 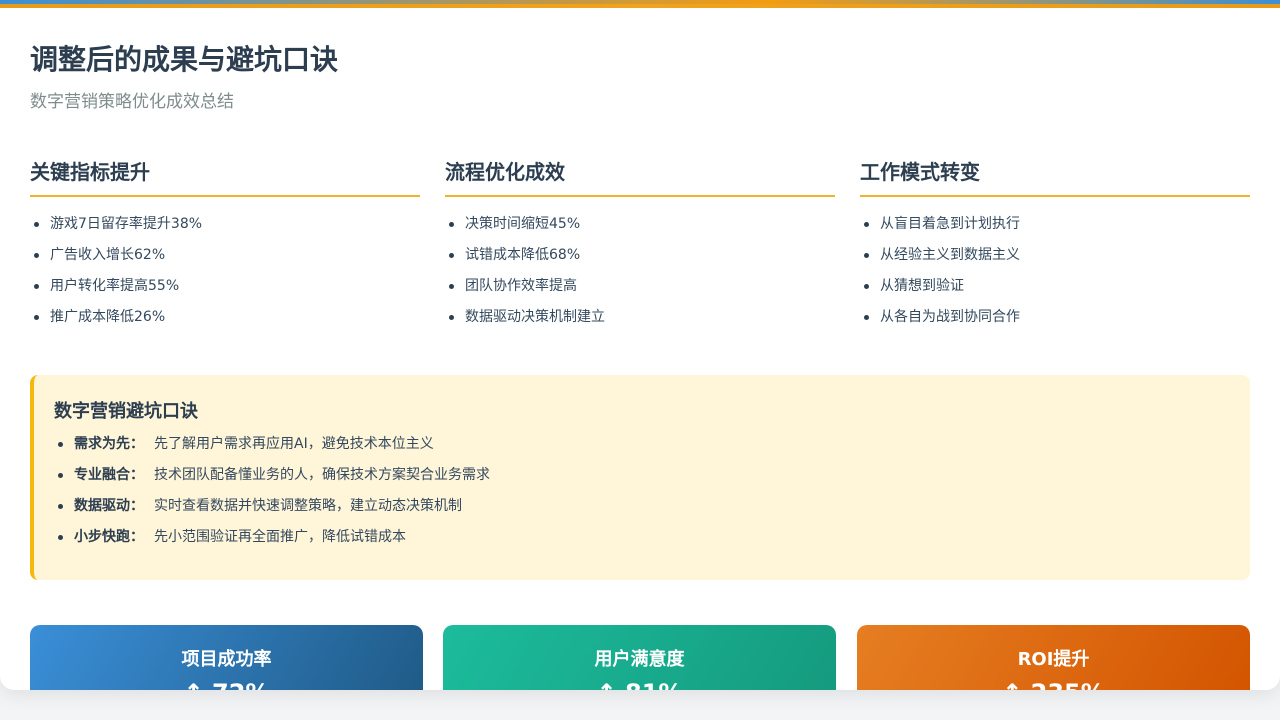 What do you see at coordinates (1055, 259) in the screenshot?
I see `list-item: 从经验主义到数据主义` at bounding box center [1055, 259].